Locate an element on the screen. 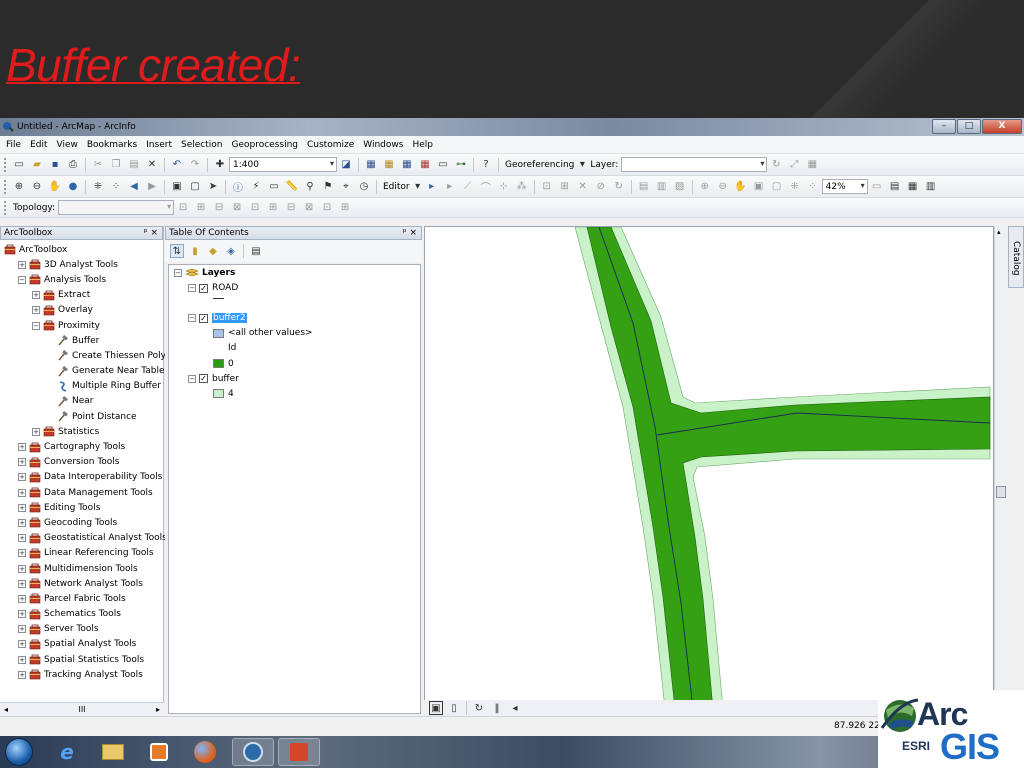 This screenshot has height=768, width=1024. find-route-icon: ⚑ is located at coordinates (328, 187).